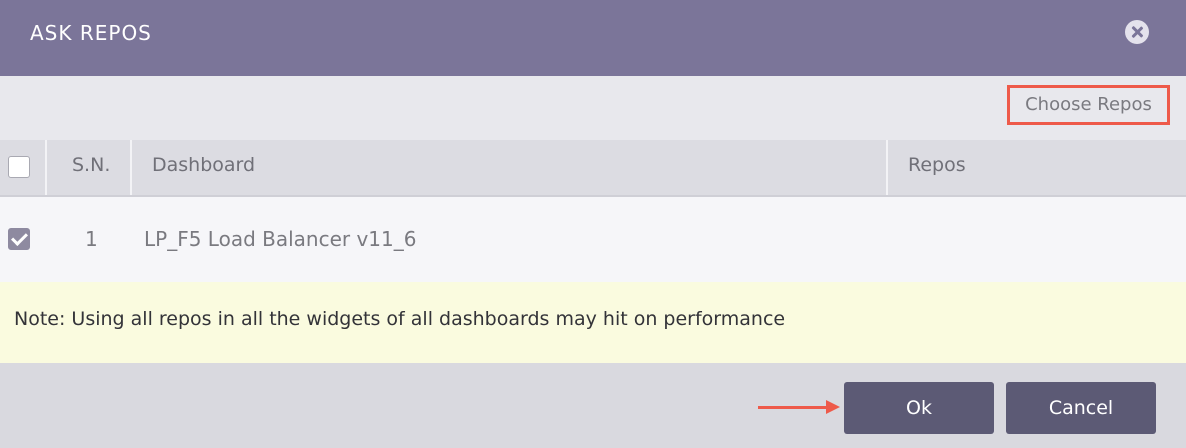 This screenshot has width=1186, height=448. What do you see at coordinates (19, 167) in the screenshot?
I see `select-all-checkbox` at bounding box center [19, 167].